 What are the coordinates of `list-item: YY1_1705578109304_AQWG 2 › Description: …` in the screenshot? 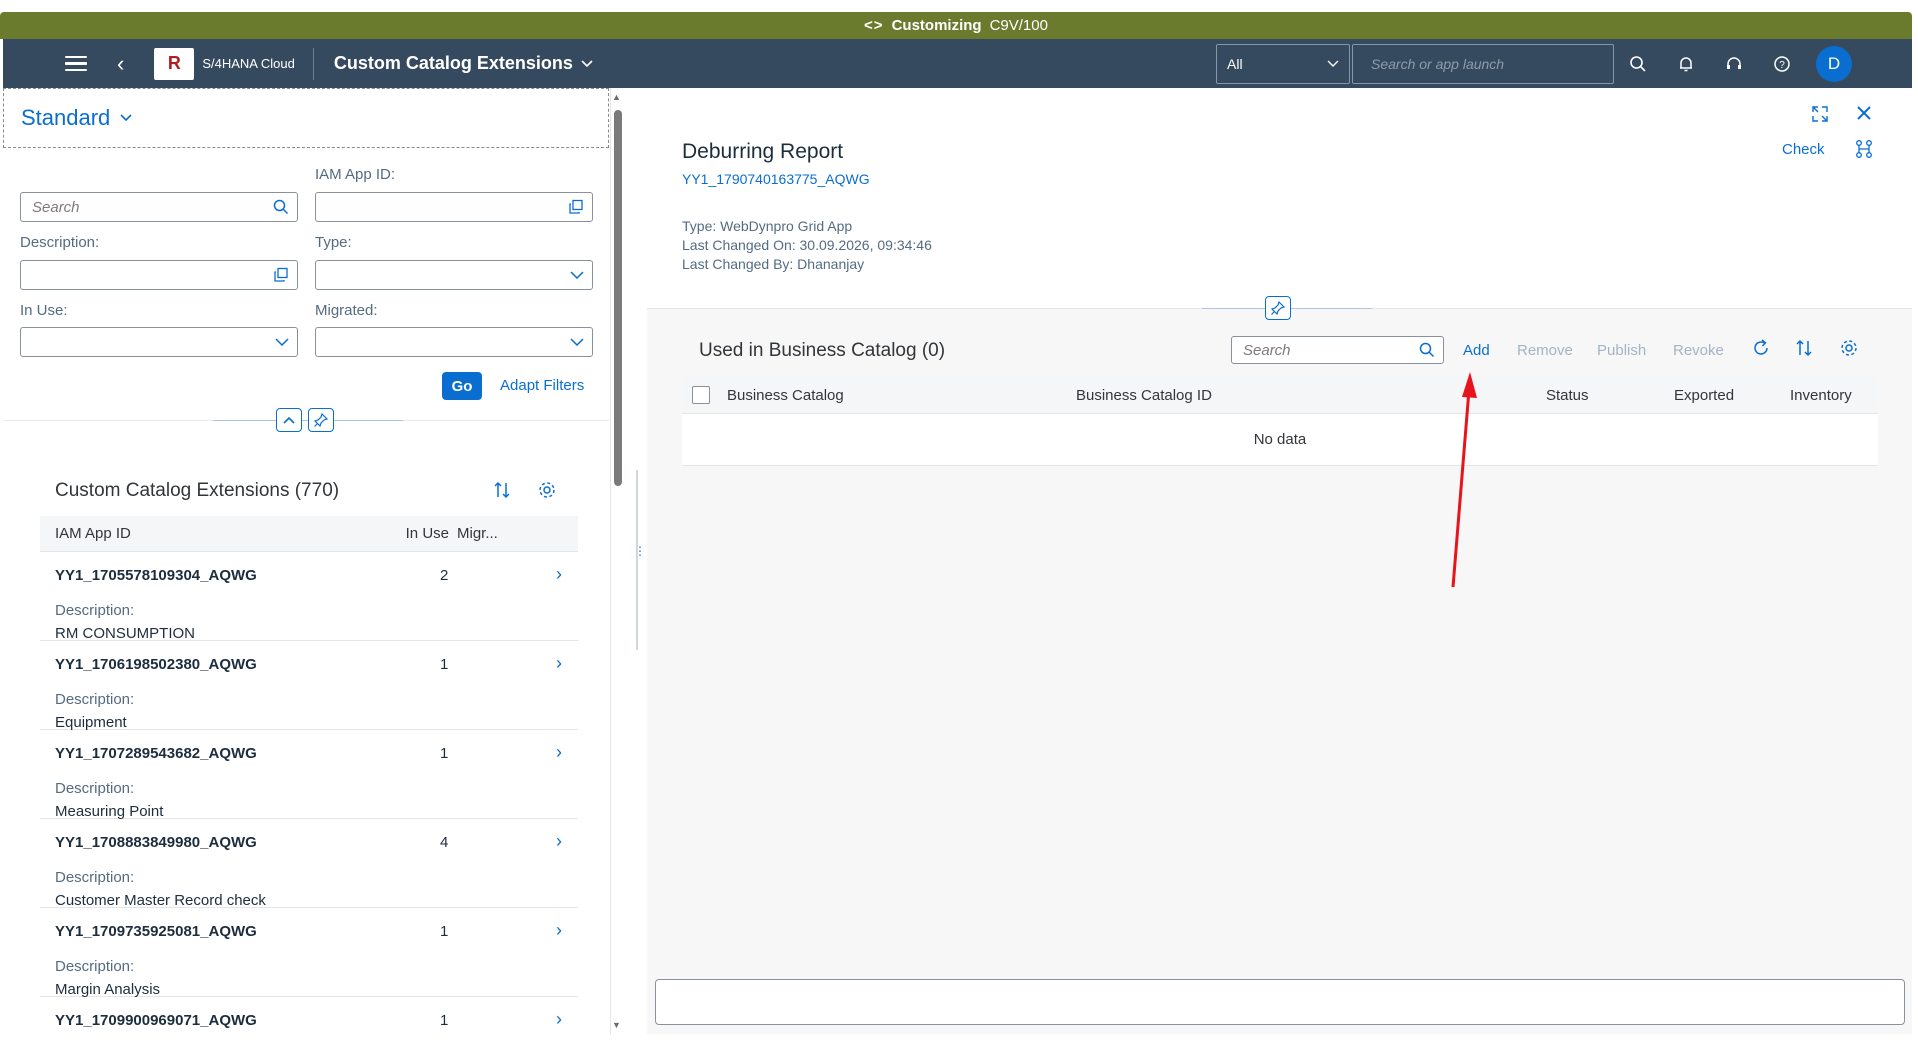 It's located at (309, 597).